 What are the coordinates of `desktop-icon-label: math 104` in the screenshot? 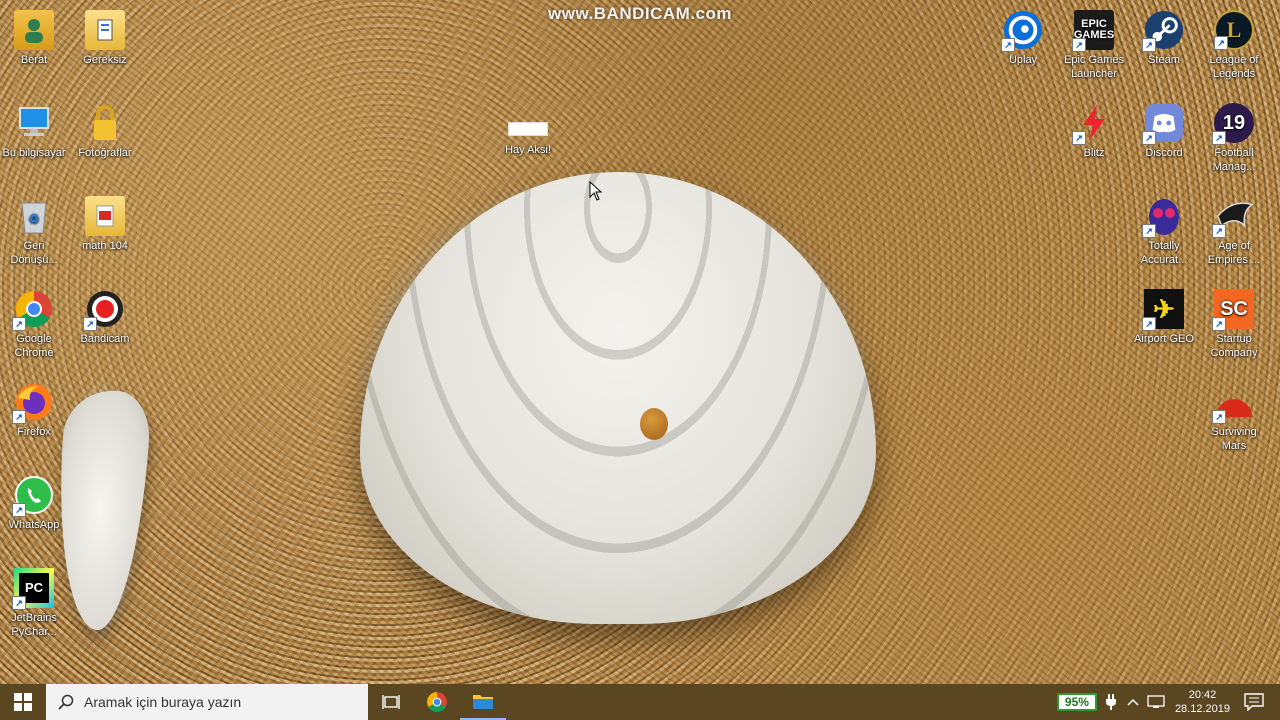 It's located at (105, 246).